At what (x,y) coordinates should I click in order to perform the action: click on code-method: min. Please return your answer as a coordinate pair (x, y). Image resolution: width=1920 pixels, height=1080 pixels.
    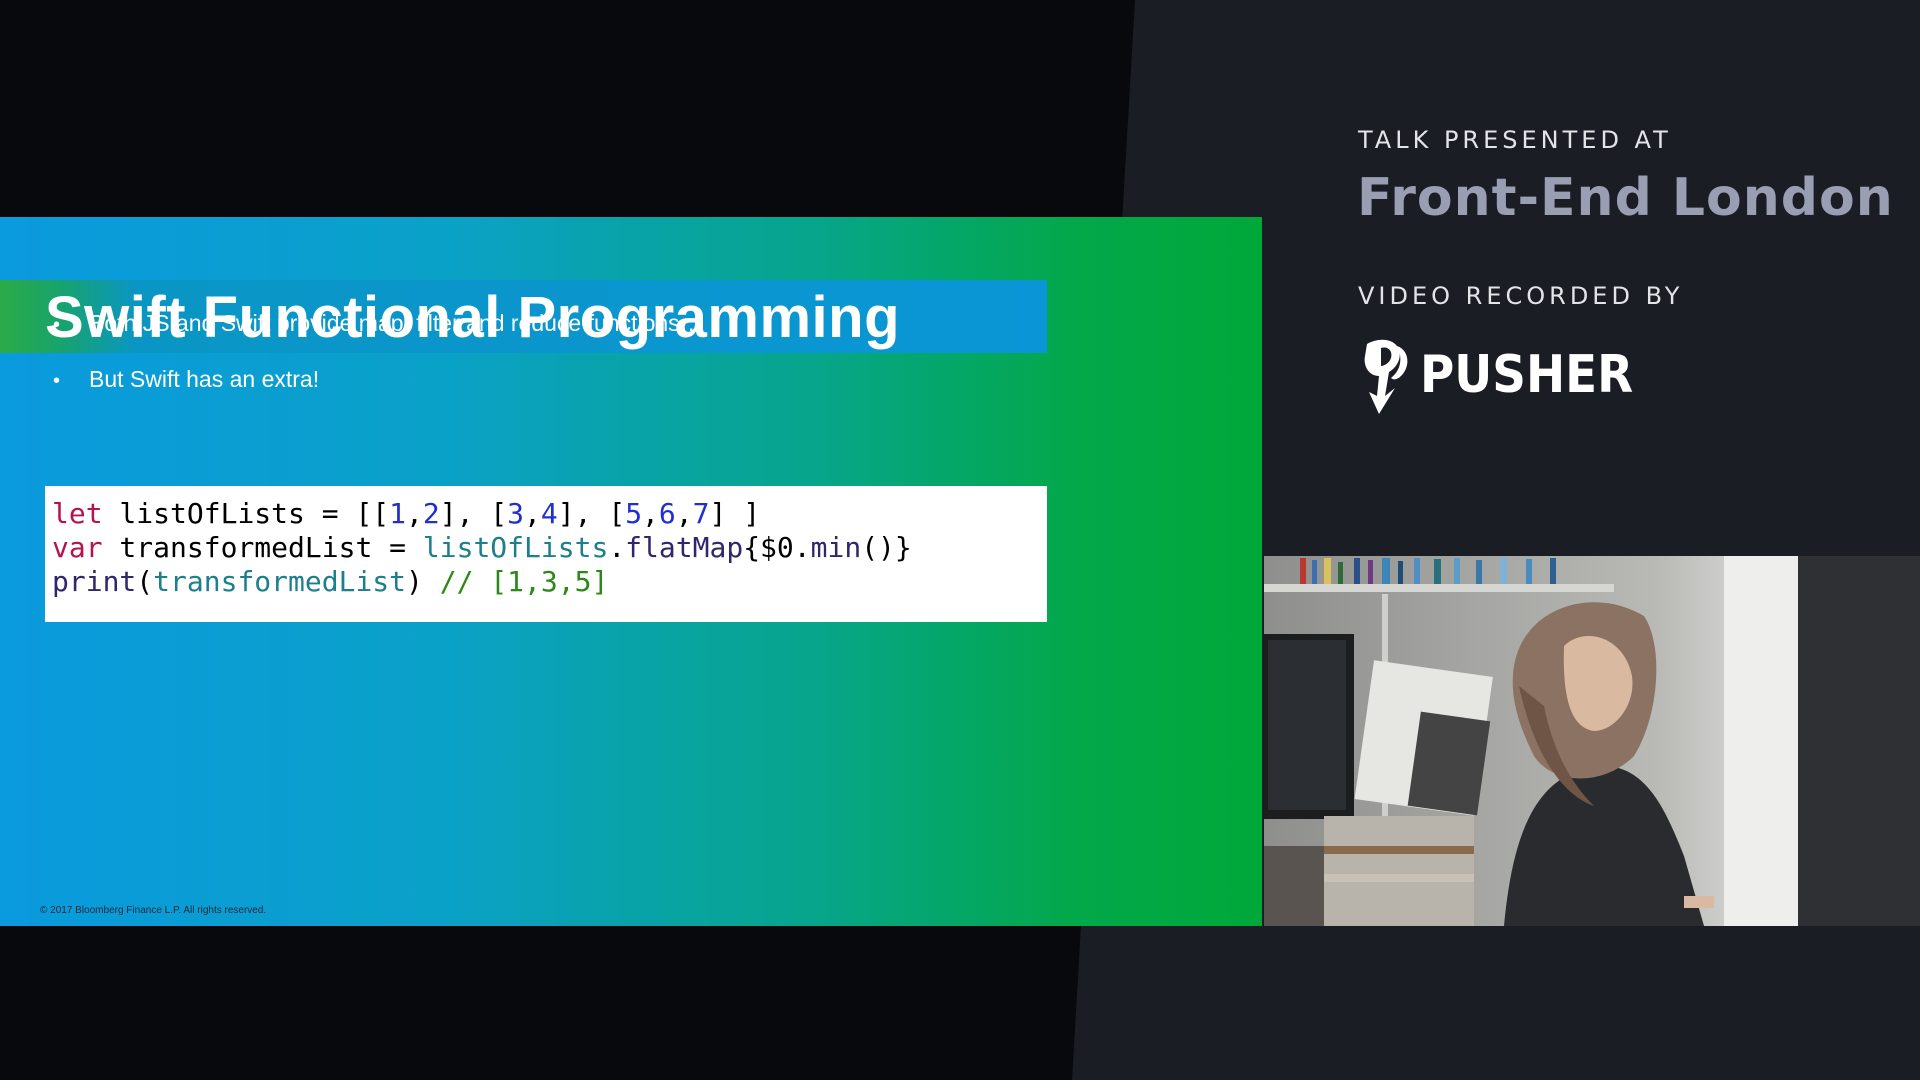
    Looking at the image, I should click on (836, 547).